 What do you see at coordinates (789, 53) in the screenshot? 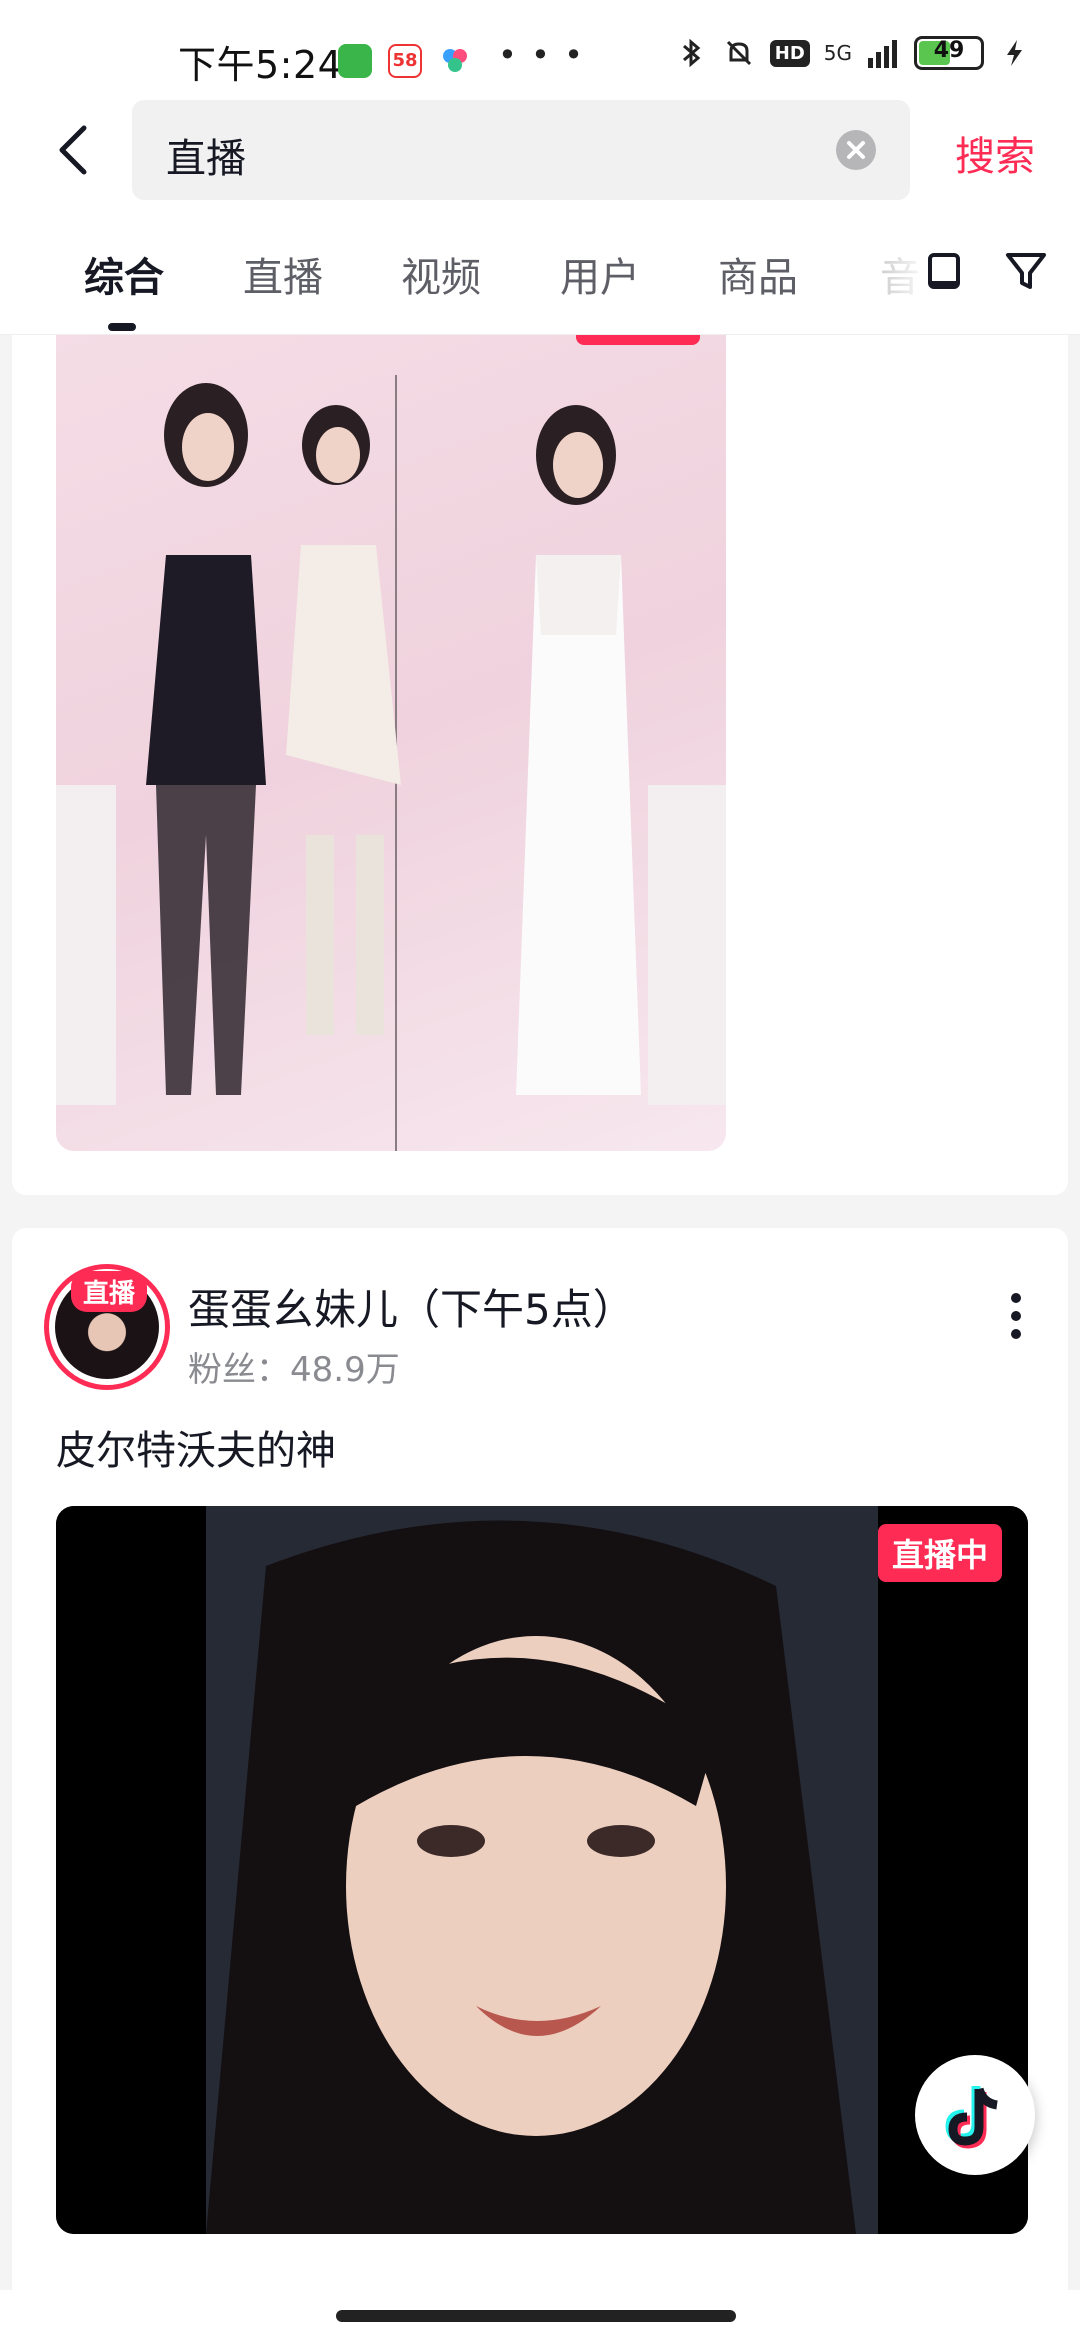
I see `hd-badge: HD` at bounding box center [789, 53].